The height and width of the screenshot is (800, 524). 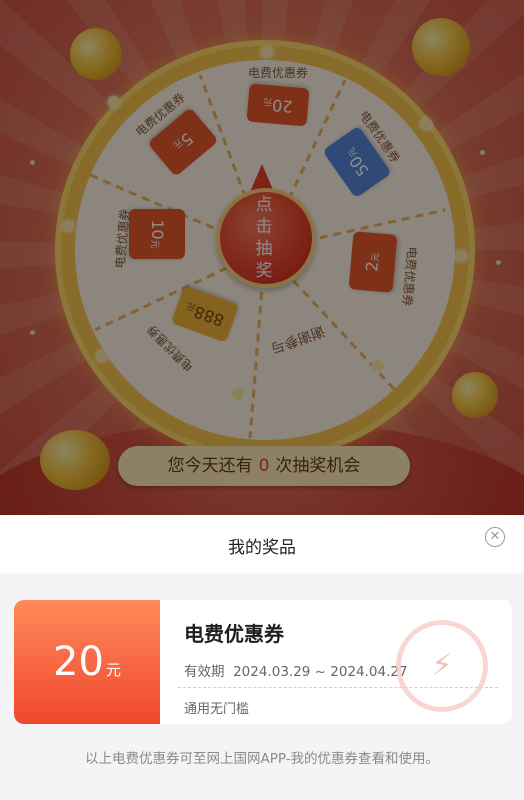 What do you see at coordinates (262, 548) in the screenshot?
I see `sheet-title: 我的奖品` at bounding box center [262, 548].